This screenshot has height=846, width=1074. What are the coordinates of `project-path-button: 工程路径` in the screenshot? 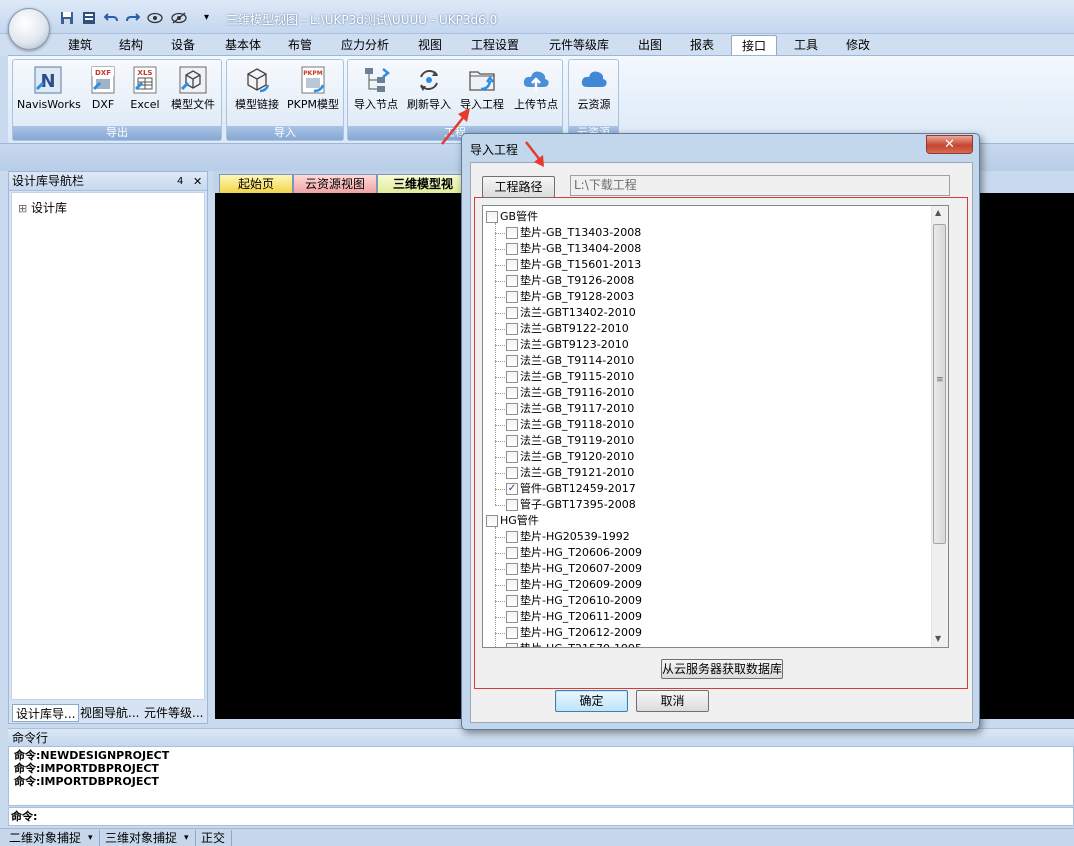 It's located at (518, 187).